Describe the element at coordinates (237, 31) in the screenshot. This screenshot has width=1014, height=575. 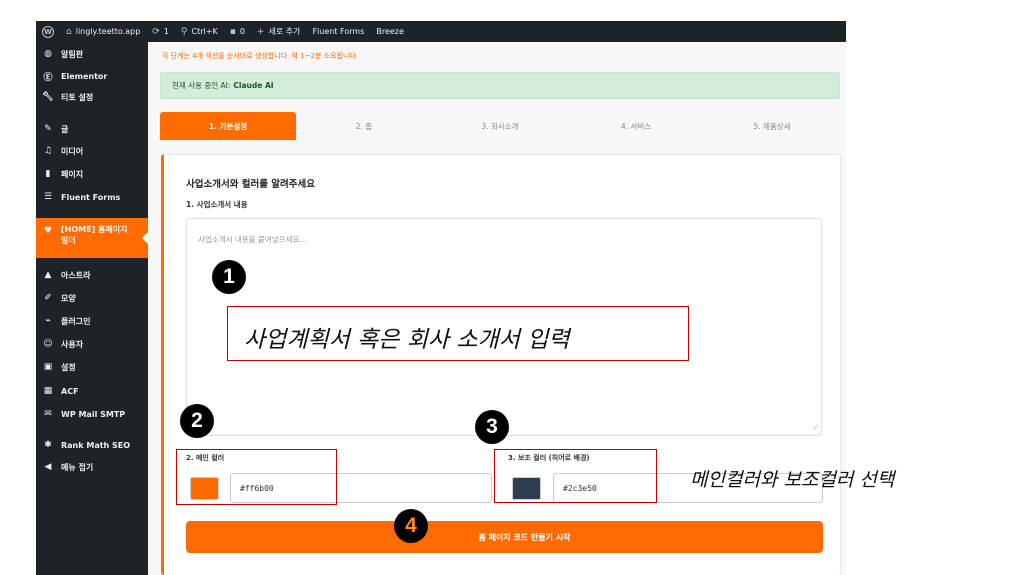
I see `comments-link: ▪ 0` at that location.